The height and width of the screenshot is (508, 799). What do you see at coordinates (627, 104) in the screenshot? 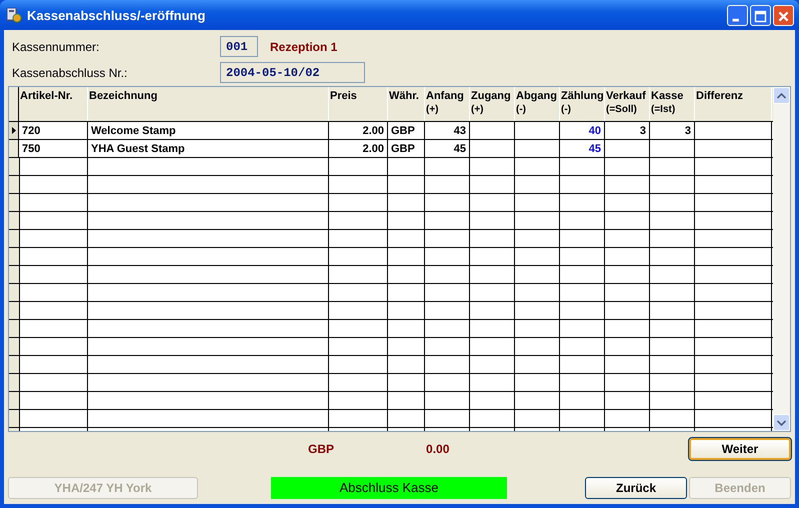
I see `column-header: Verkauf (=Soll)` at bounding box center [627, 104].